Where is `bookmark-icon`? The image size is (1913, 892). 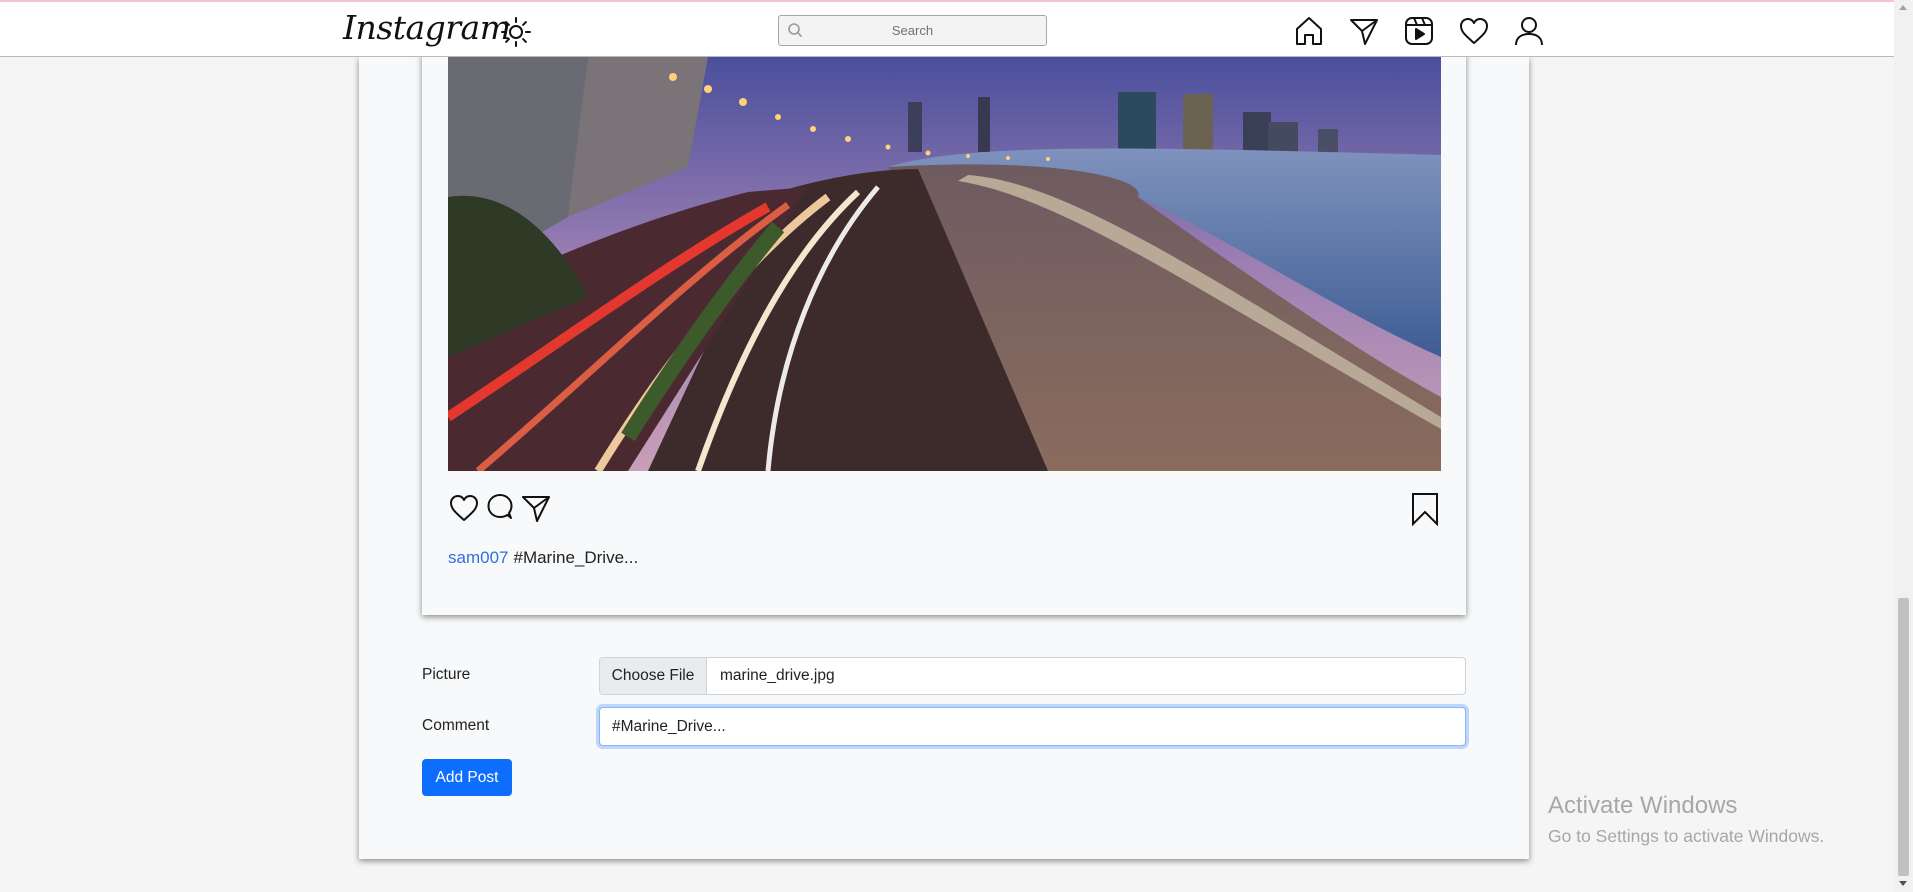
bookmark-icon is located at coordinates (1425, 509).